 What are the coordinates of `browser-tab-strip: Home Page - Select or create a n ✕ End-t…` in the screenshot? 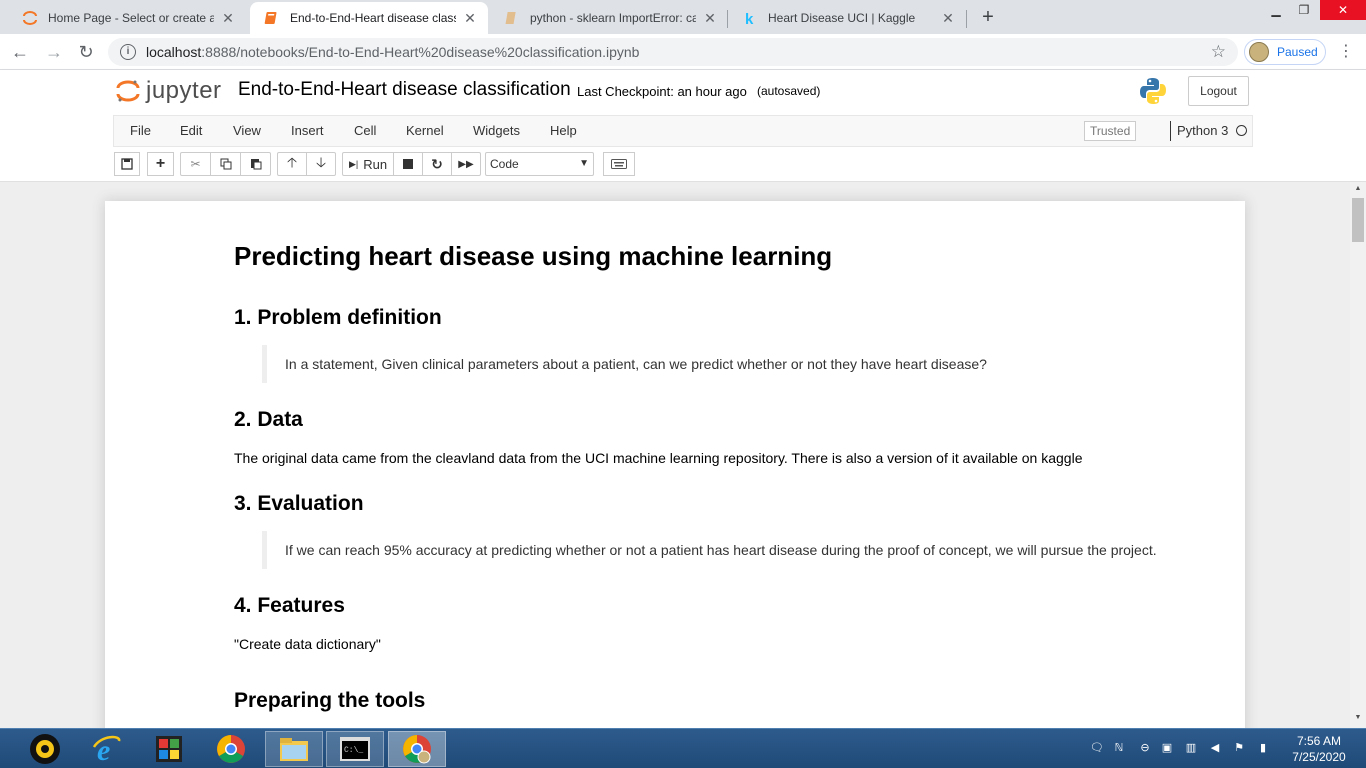 It's located at (683, 17).